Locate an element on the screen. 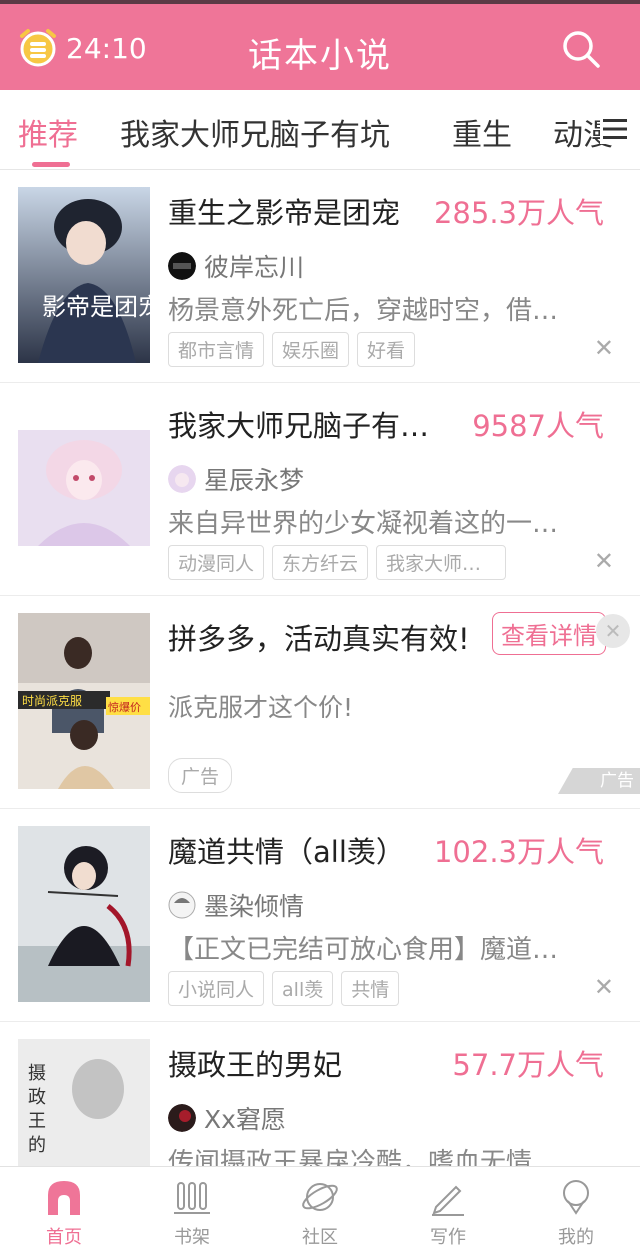 The height and width of the screenshot is (1253, 640). svg-text: 政 is located at coordinates (37, 1097).